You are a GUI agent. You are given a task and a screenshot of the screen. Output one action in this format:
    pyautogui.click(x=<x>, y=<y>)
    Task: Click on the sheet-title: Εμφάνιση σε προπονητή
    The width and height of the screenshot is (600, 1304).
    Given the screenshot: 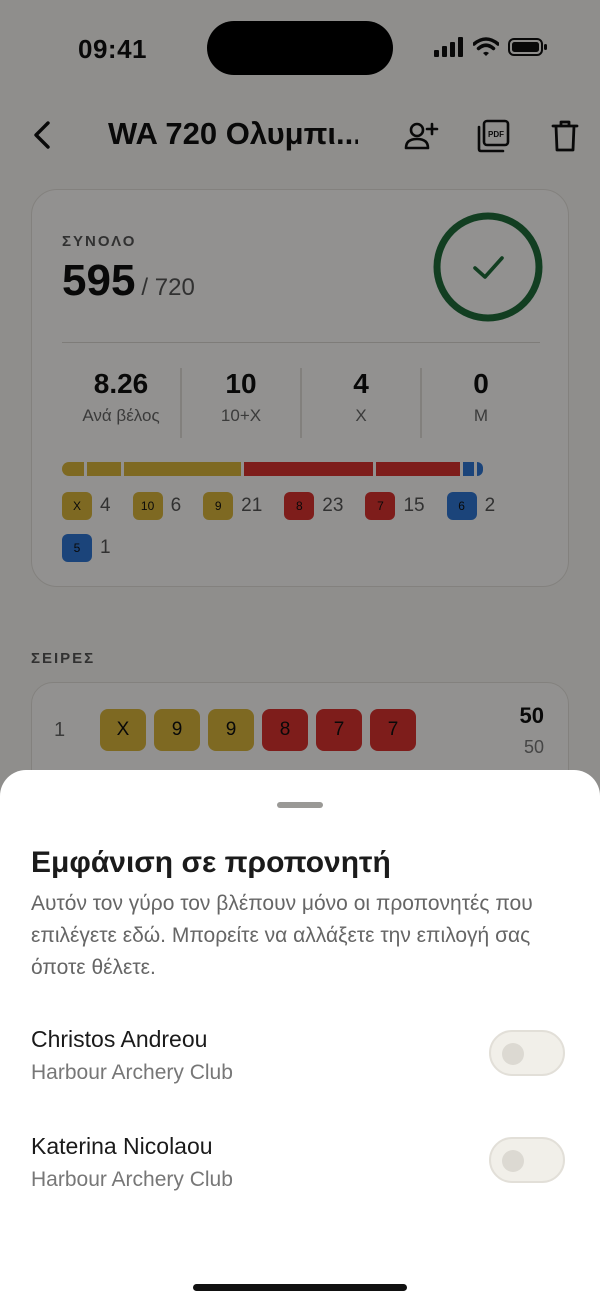 What is the action you would take?
    pyautogui.click(x=211, y=862)
    